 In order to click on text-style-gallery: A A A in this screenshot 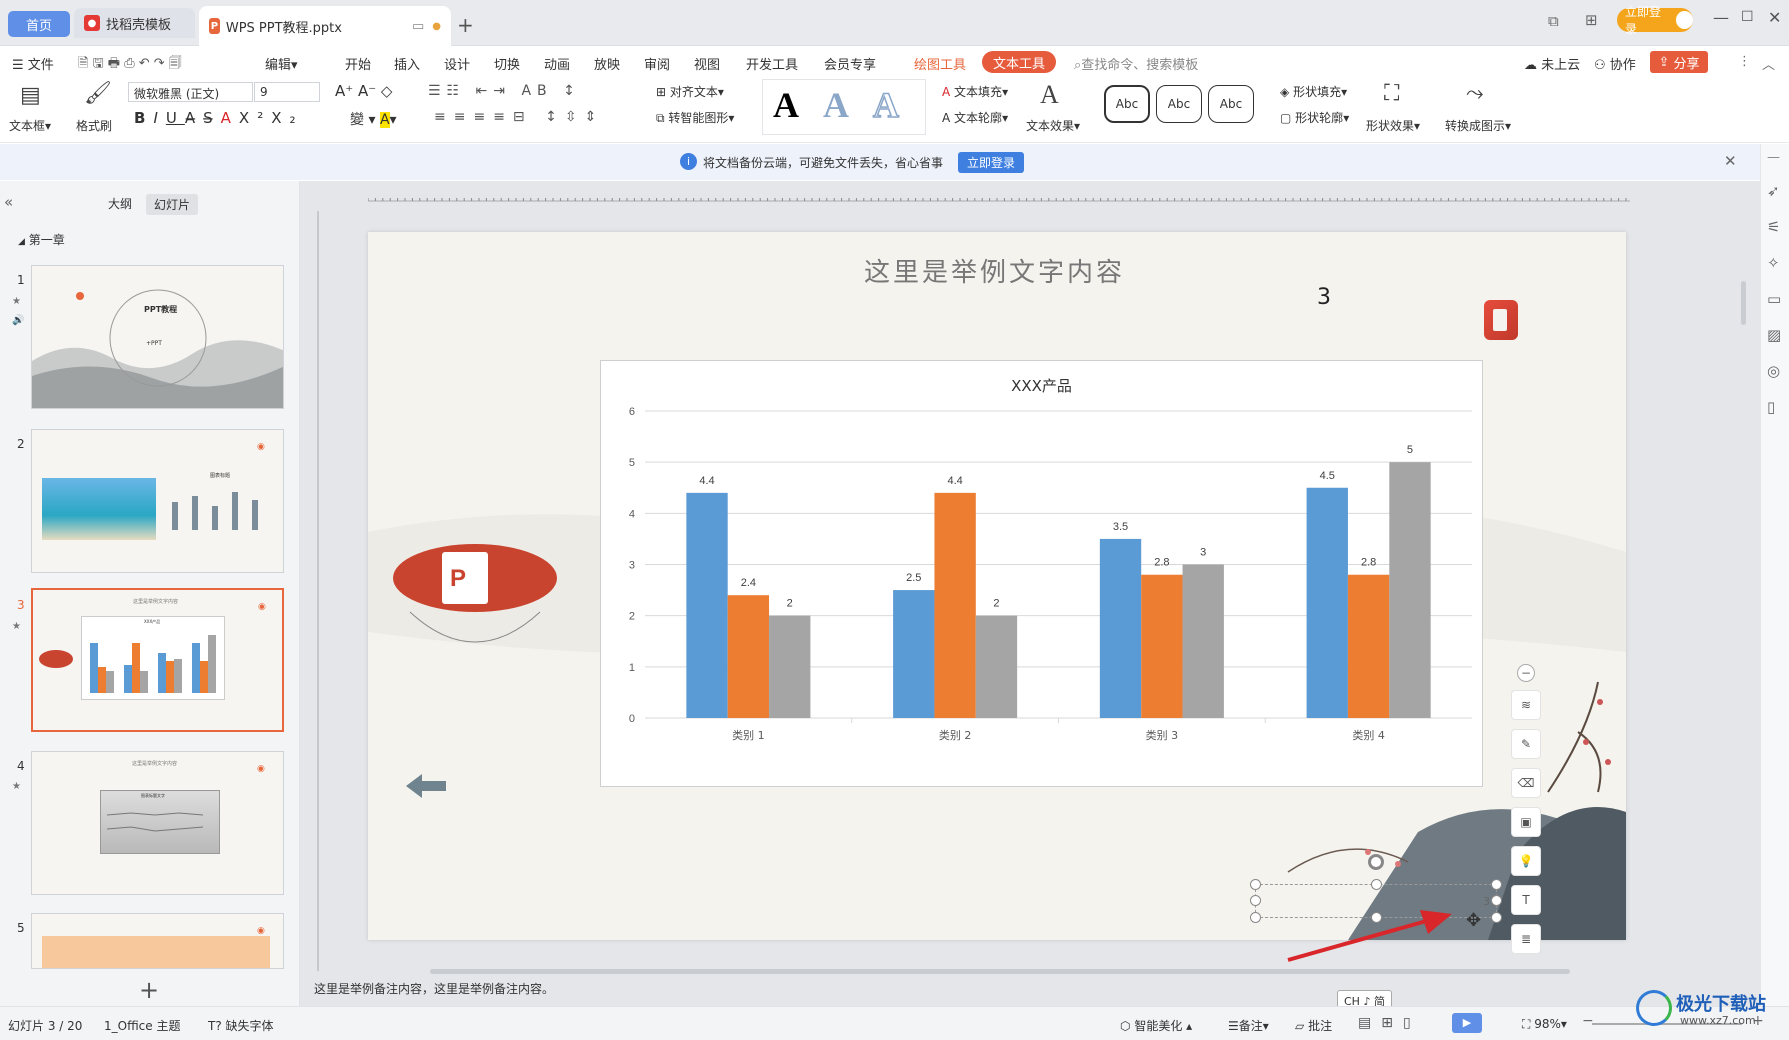, I will do `click(844, 107)`.